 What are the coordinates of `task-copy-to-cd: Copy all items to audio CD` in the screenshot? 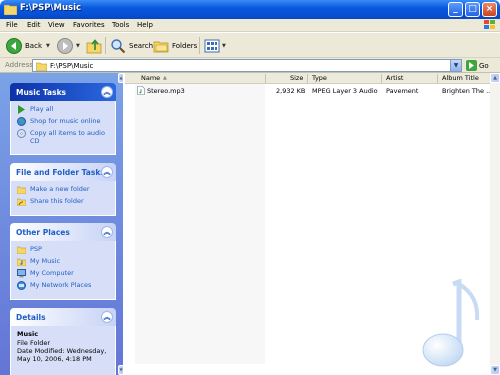 It's located at (63, 137).